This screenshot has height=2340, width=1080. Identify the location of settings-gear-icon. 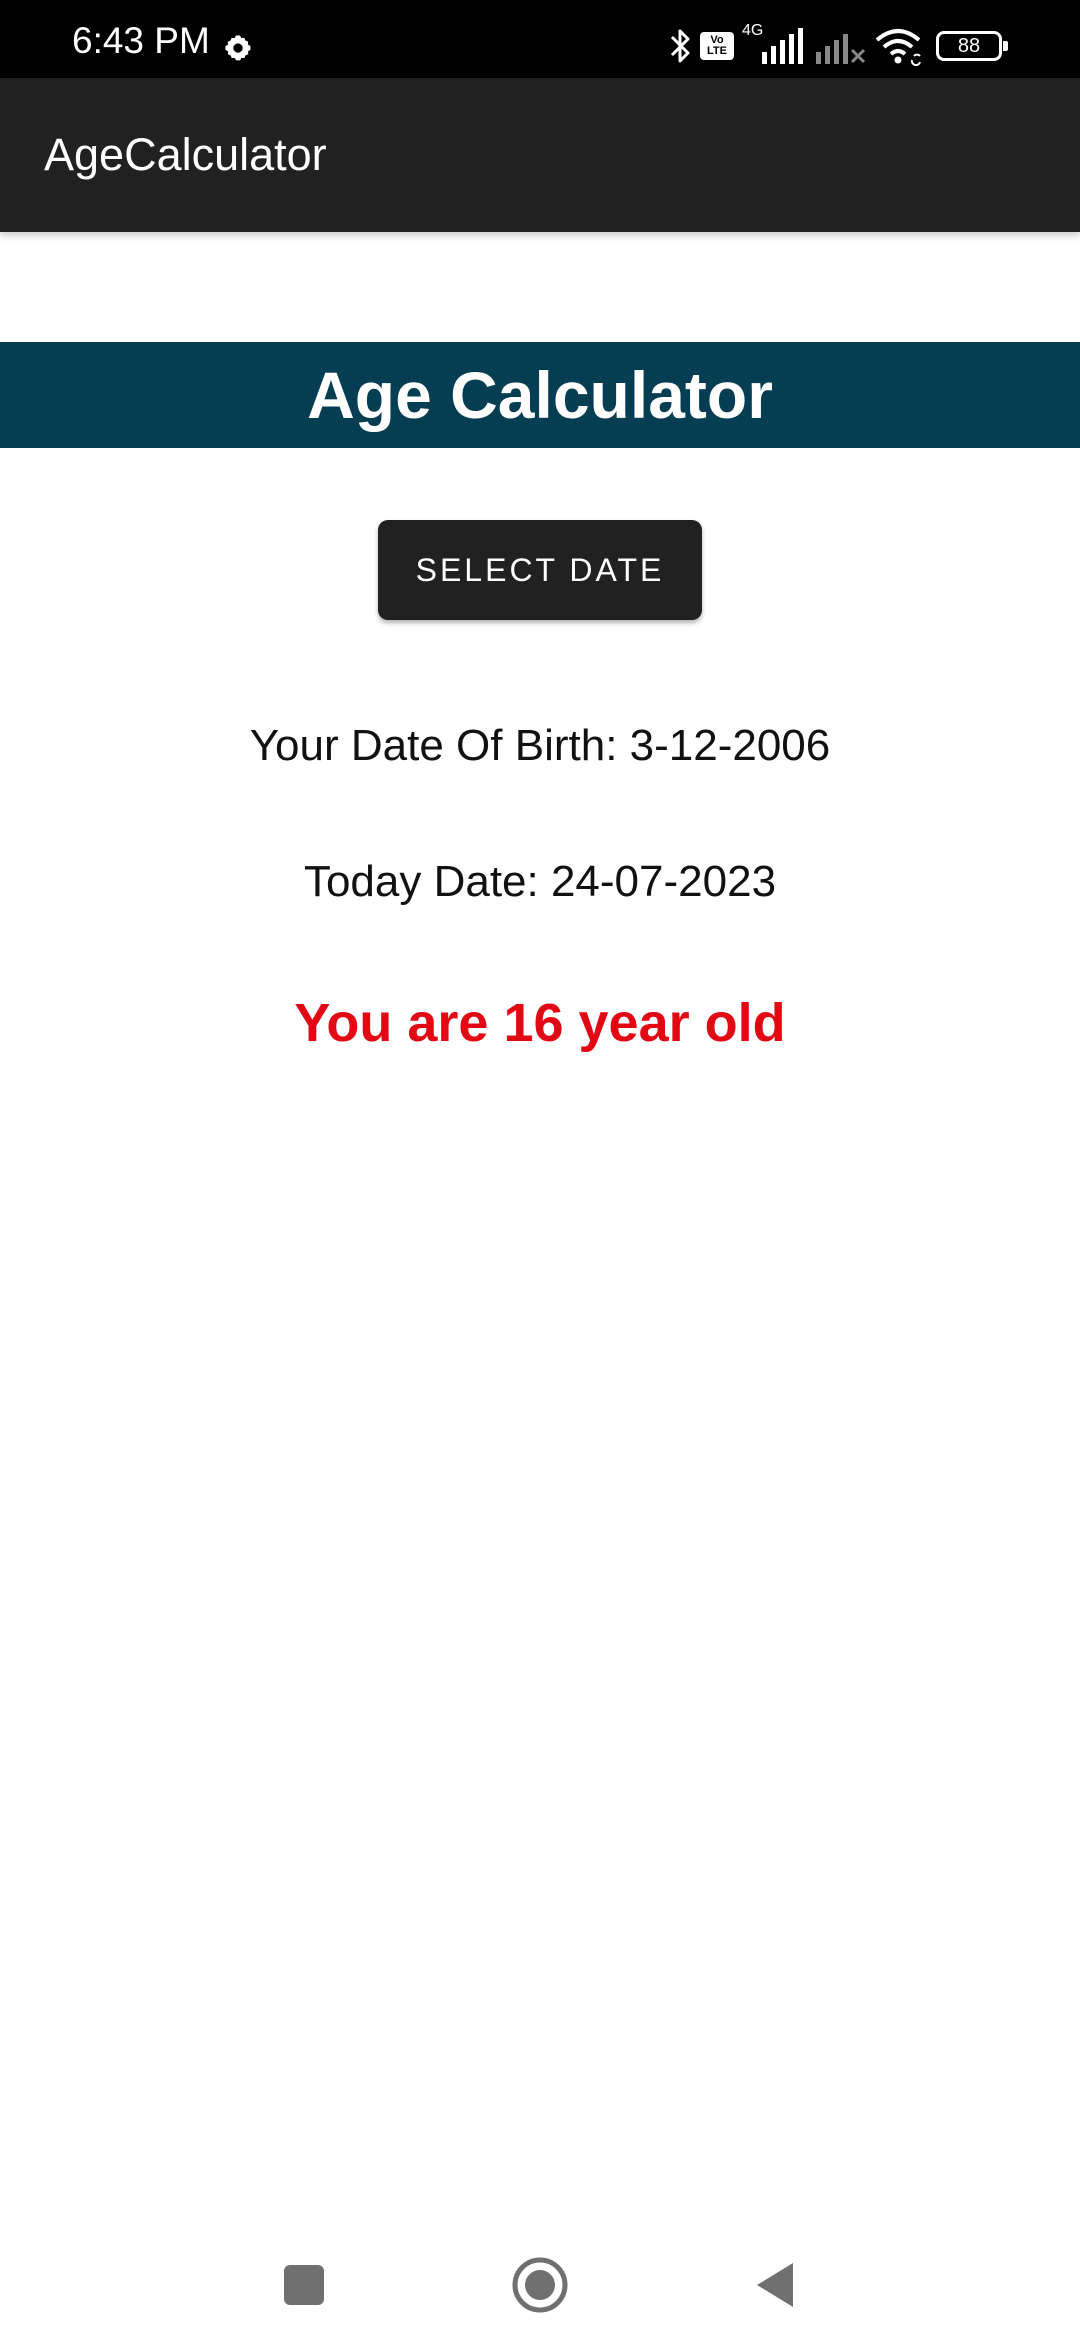
(238, 48).